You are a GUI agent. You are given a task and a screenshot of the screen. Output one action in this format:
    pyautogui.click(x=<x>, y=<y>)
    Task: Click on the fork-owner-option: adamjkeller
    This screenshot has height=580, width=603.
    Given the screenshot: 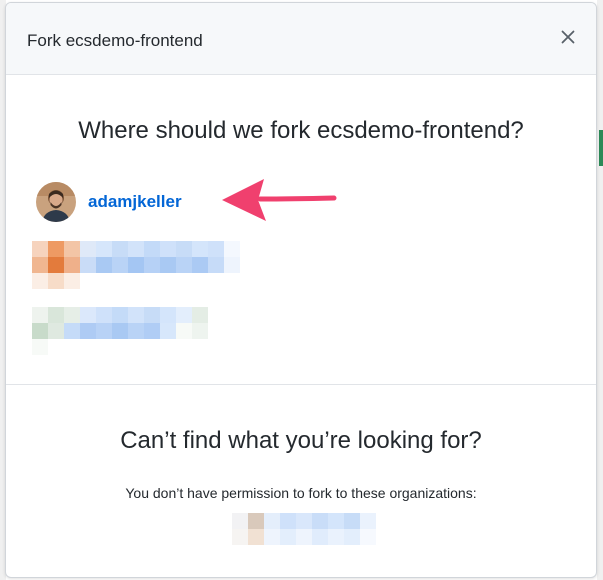 What is the action you would take?
    pyautogui.click(x=109, y=202)
    